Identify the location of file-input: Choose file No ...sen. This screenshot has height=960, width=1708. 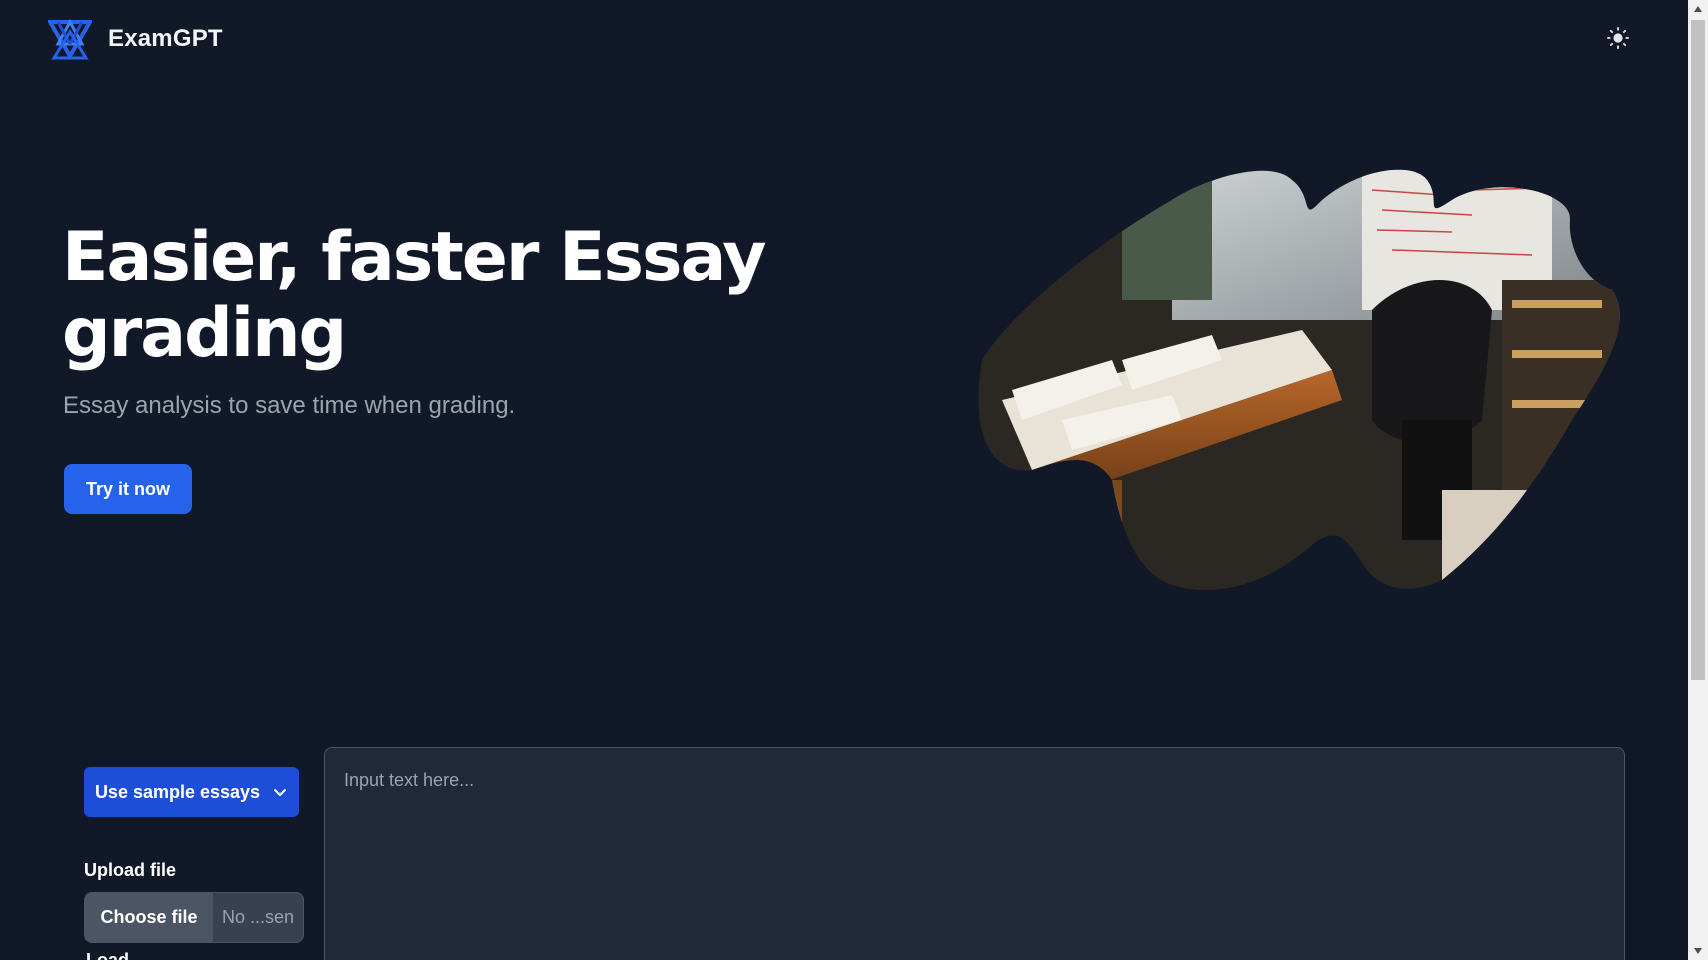
(194, 917).